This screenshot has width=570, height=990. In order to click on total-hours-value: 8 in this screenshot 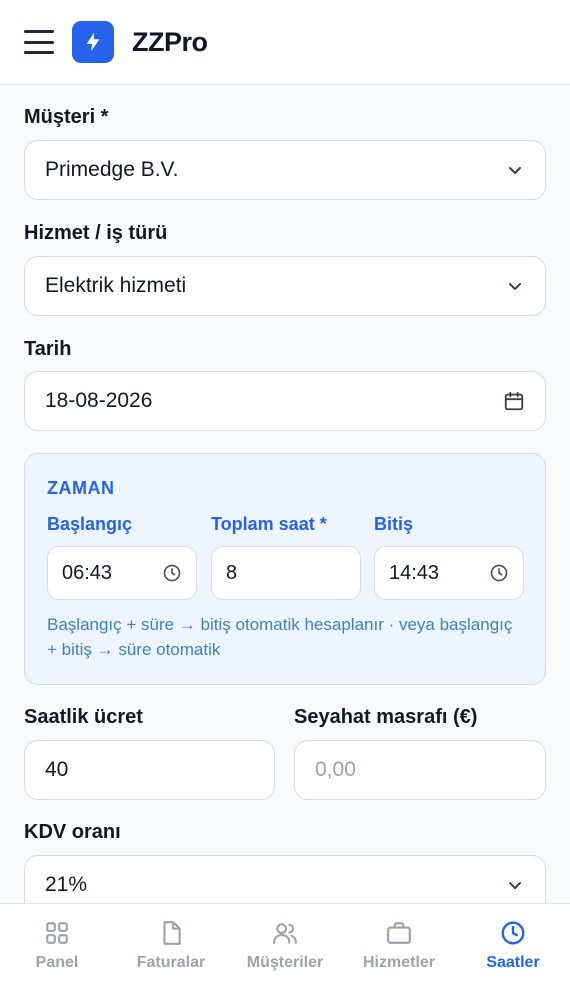, I will do `click(232, 572)`.